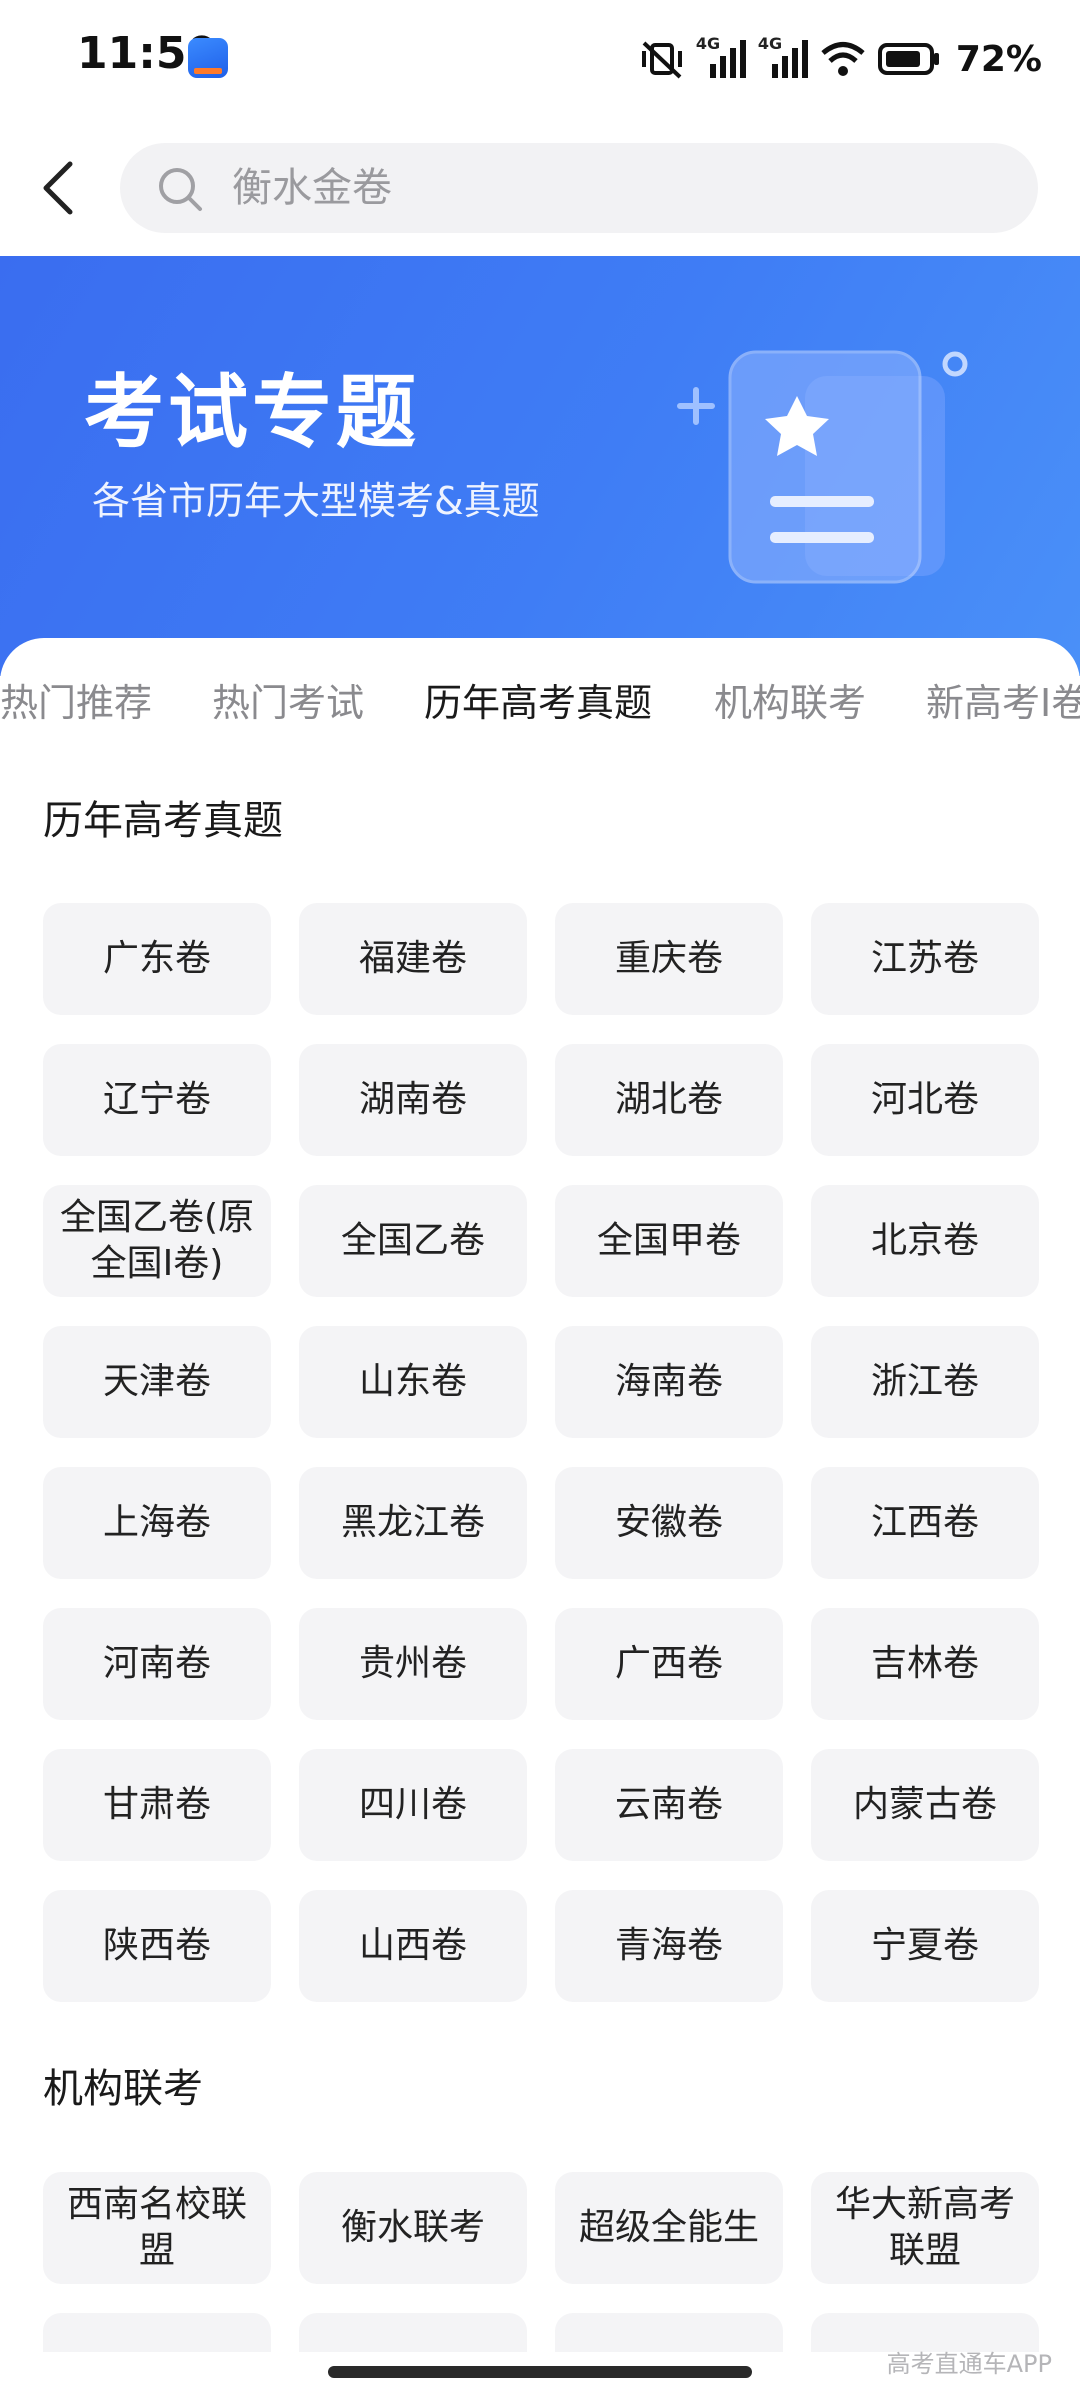 This screenshot has height=2400, width=1080. I want to click on exam-chip: 超级全能生, so click(669, 2228).